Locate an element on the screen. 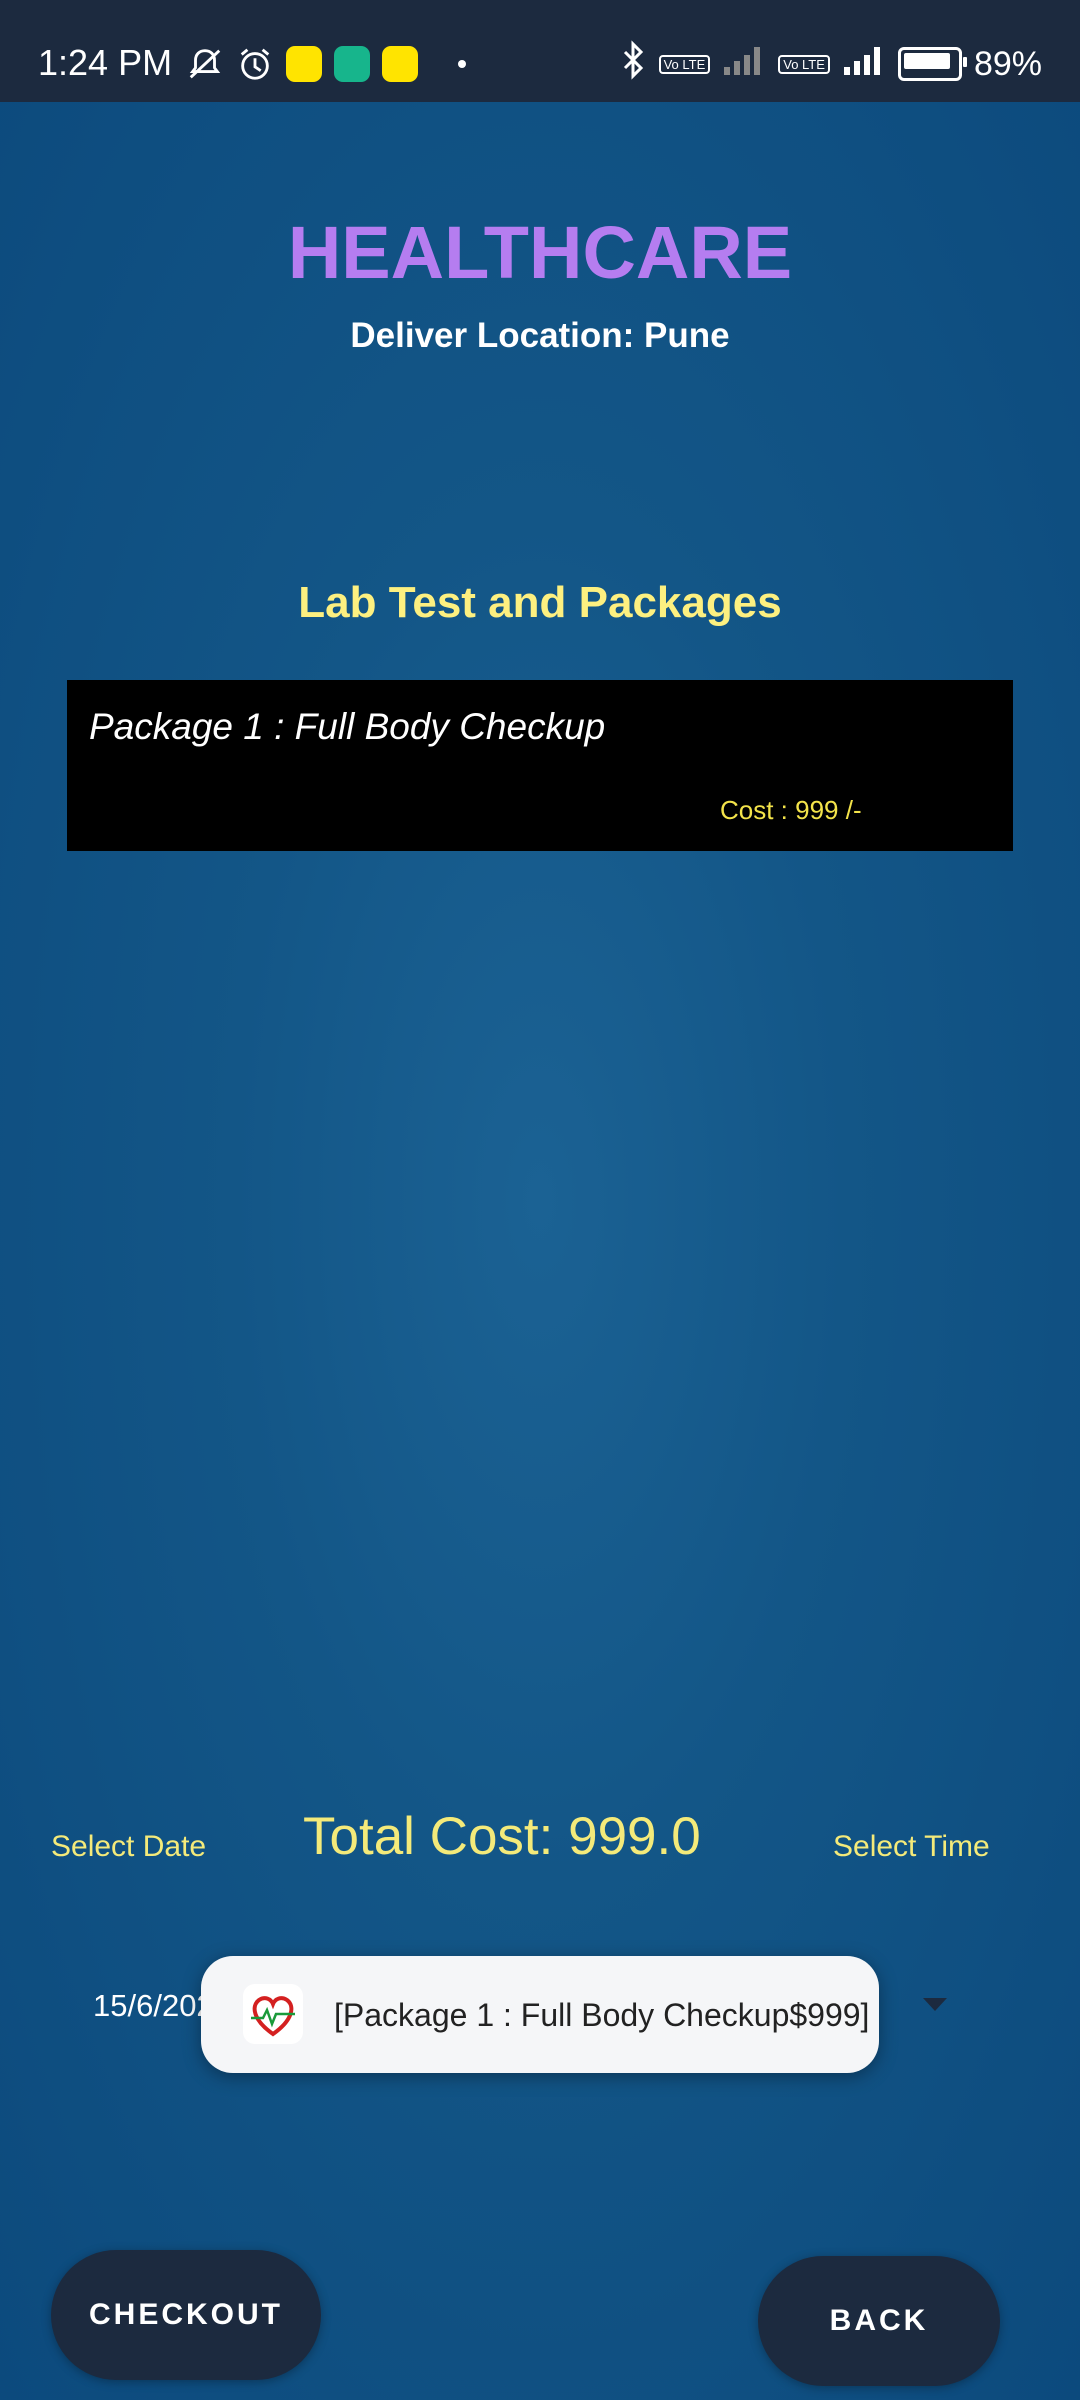  section-title: Lab Test and Packages is located at coordinates (540, 602).